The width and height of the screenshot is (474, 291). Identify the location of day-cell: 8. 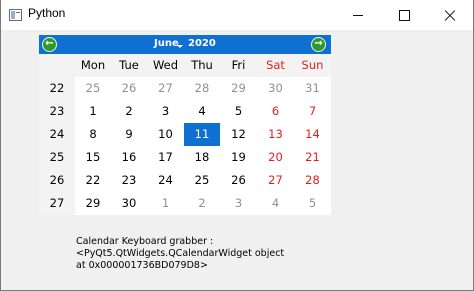
(93, 134).